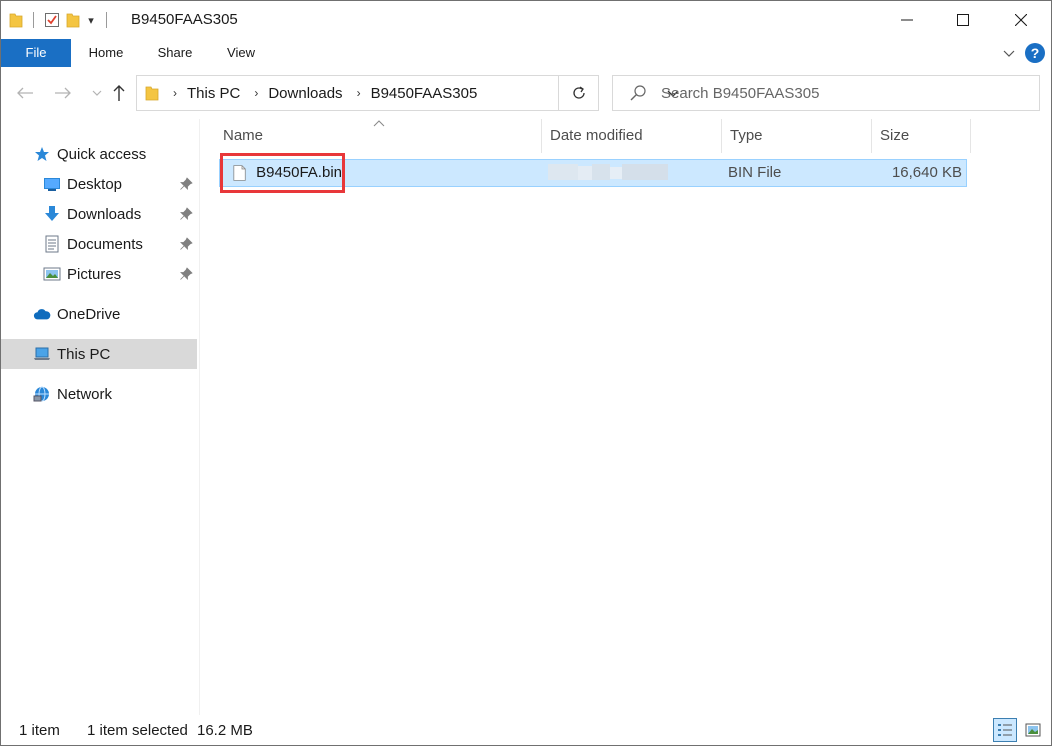  I want to click on pictures-icon, so click(52, 274).